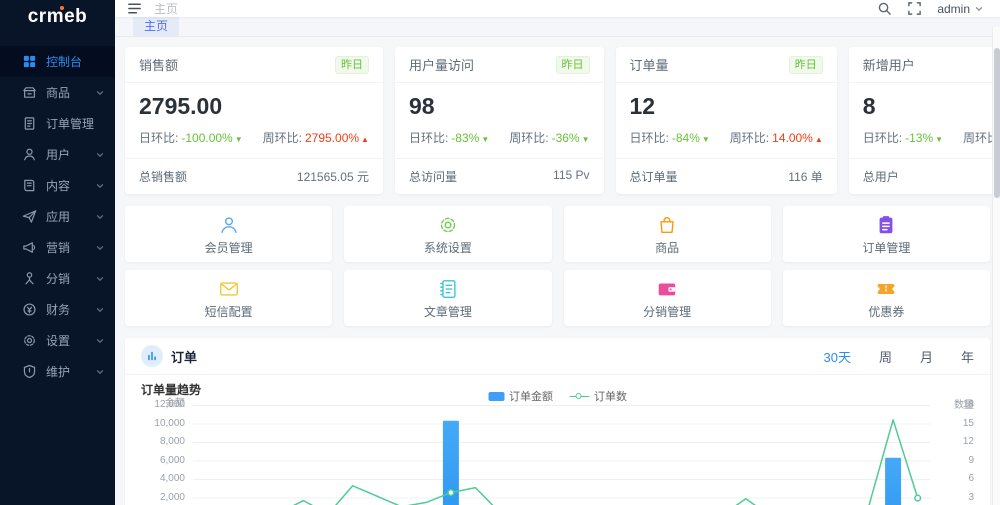 The width and height of the screenshot is (1000, 505). I want to click on shortcut-0: 会员管理, so click(229, 234).